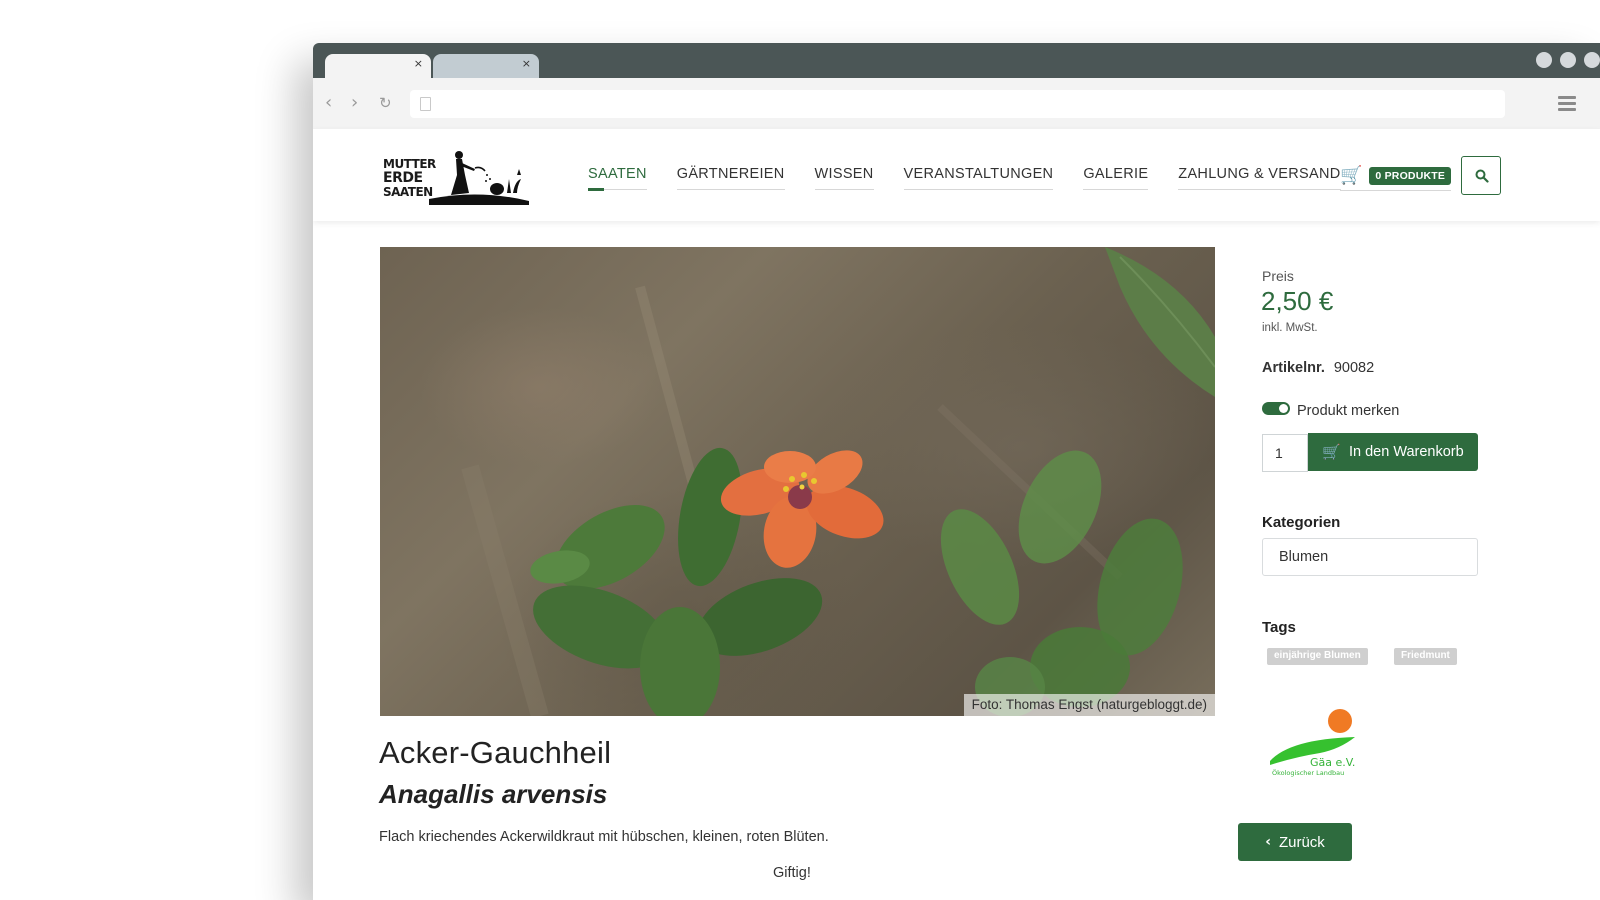 Image resolution: width=1600 pixels, height=900 pixels. What do you see at coordinates (1293, 368) in the screenshot?
I see `article-number-label: Artikelnr.` at bounding box center [1293, 368].